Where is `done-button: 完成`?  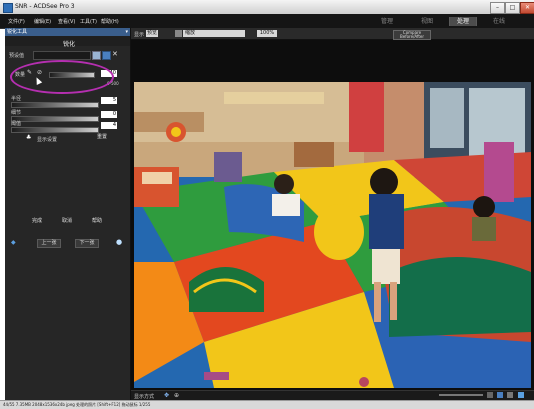 done-button: 完成 is located at coordinates (37, 221).